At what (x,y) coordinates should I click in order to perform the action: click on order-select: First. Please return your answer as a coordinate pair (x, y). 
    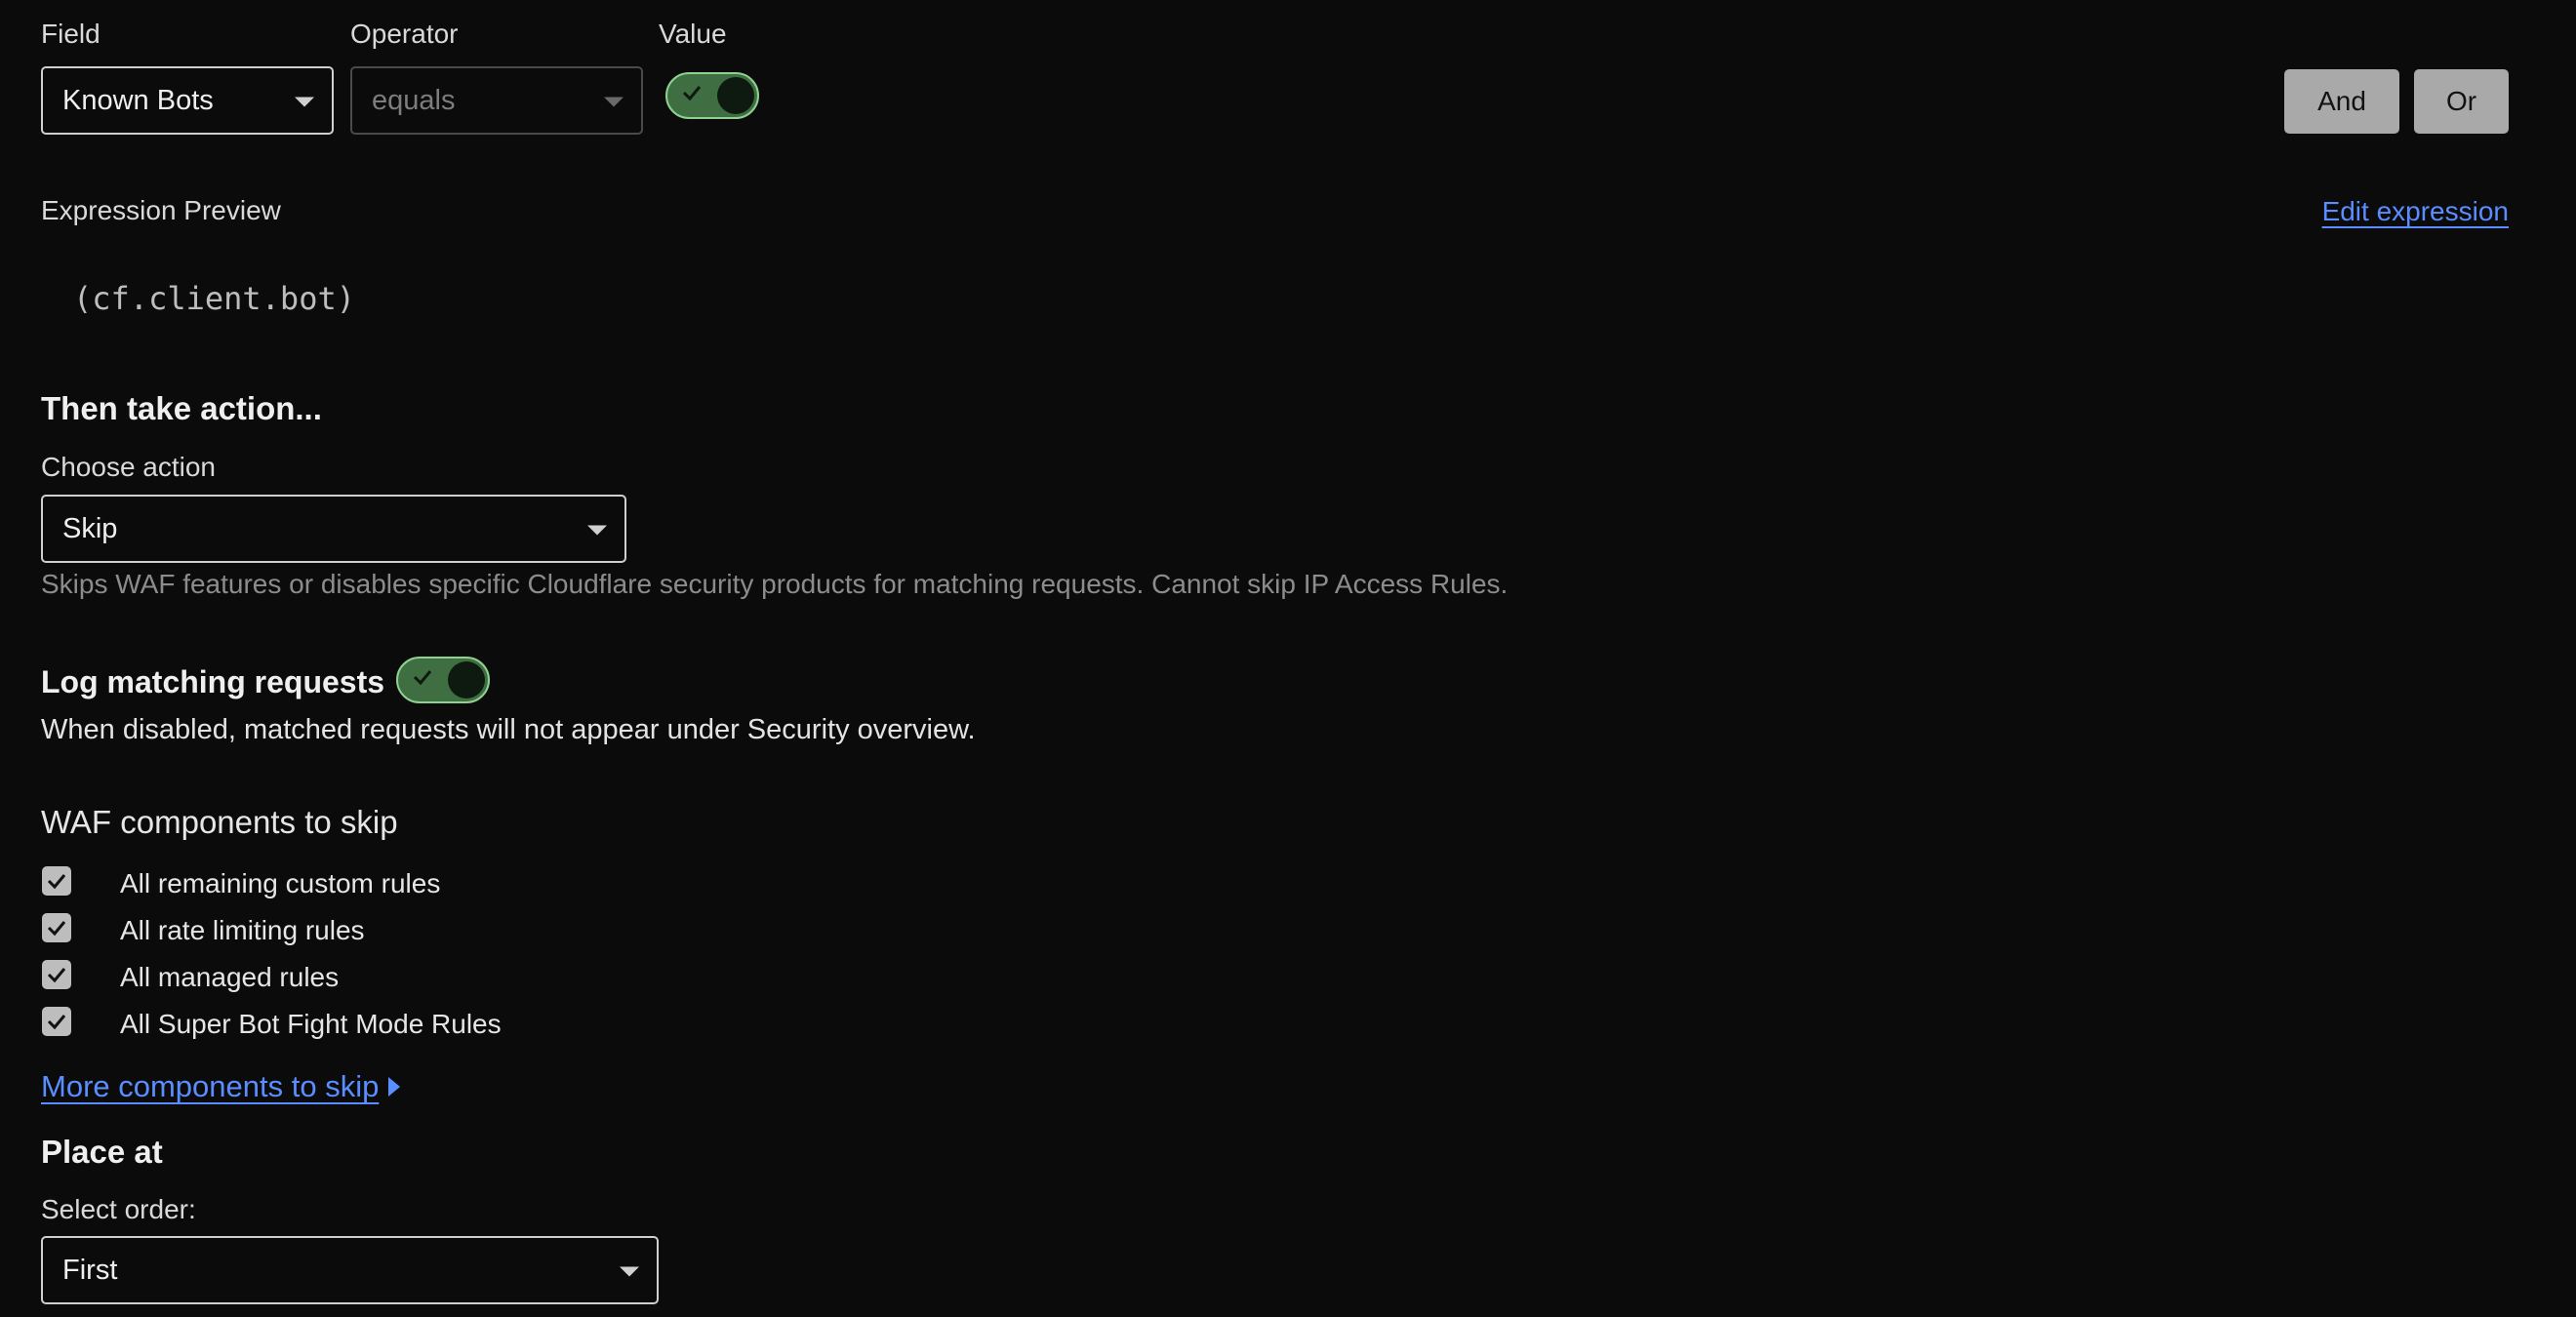
    Looking at the image, I should click on (350, 1270).